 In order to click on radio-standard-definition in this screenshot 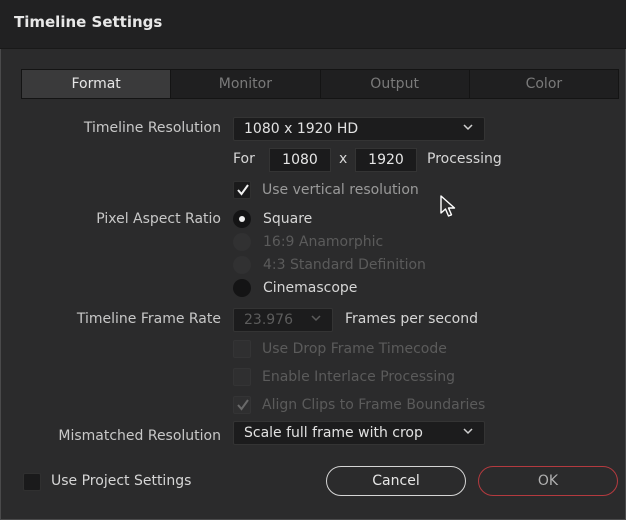, I will do `click(242, 265)`.